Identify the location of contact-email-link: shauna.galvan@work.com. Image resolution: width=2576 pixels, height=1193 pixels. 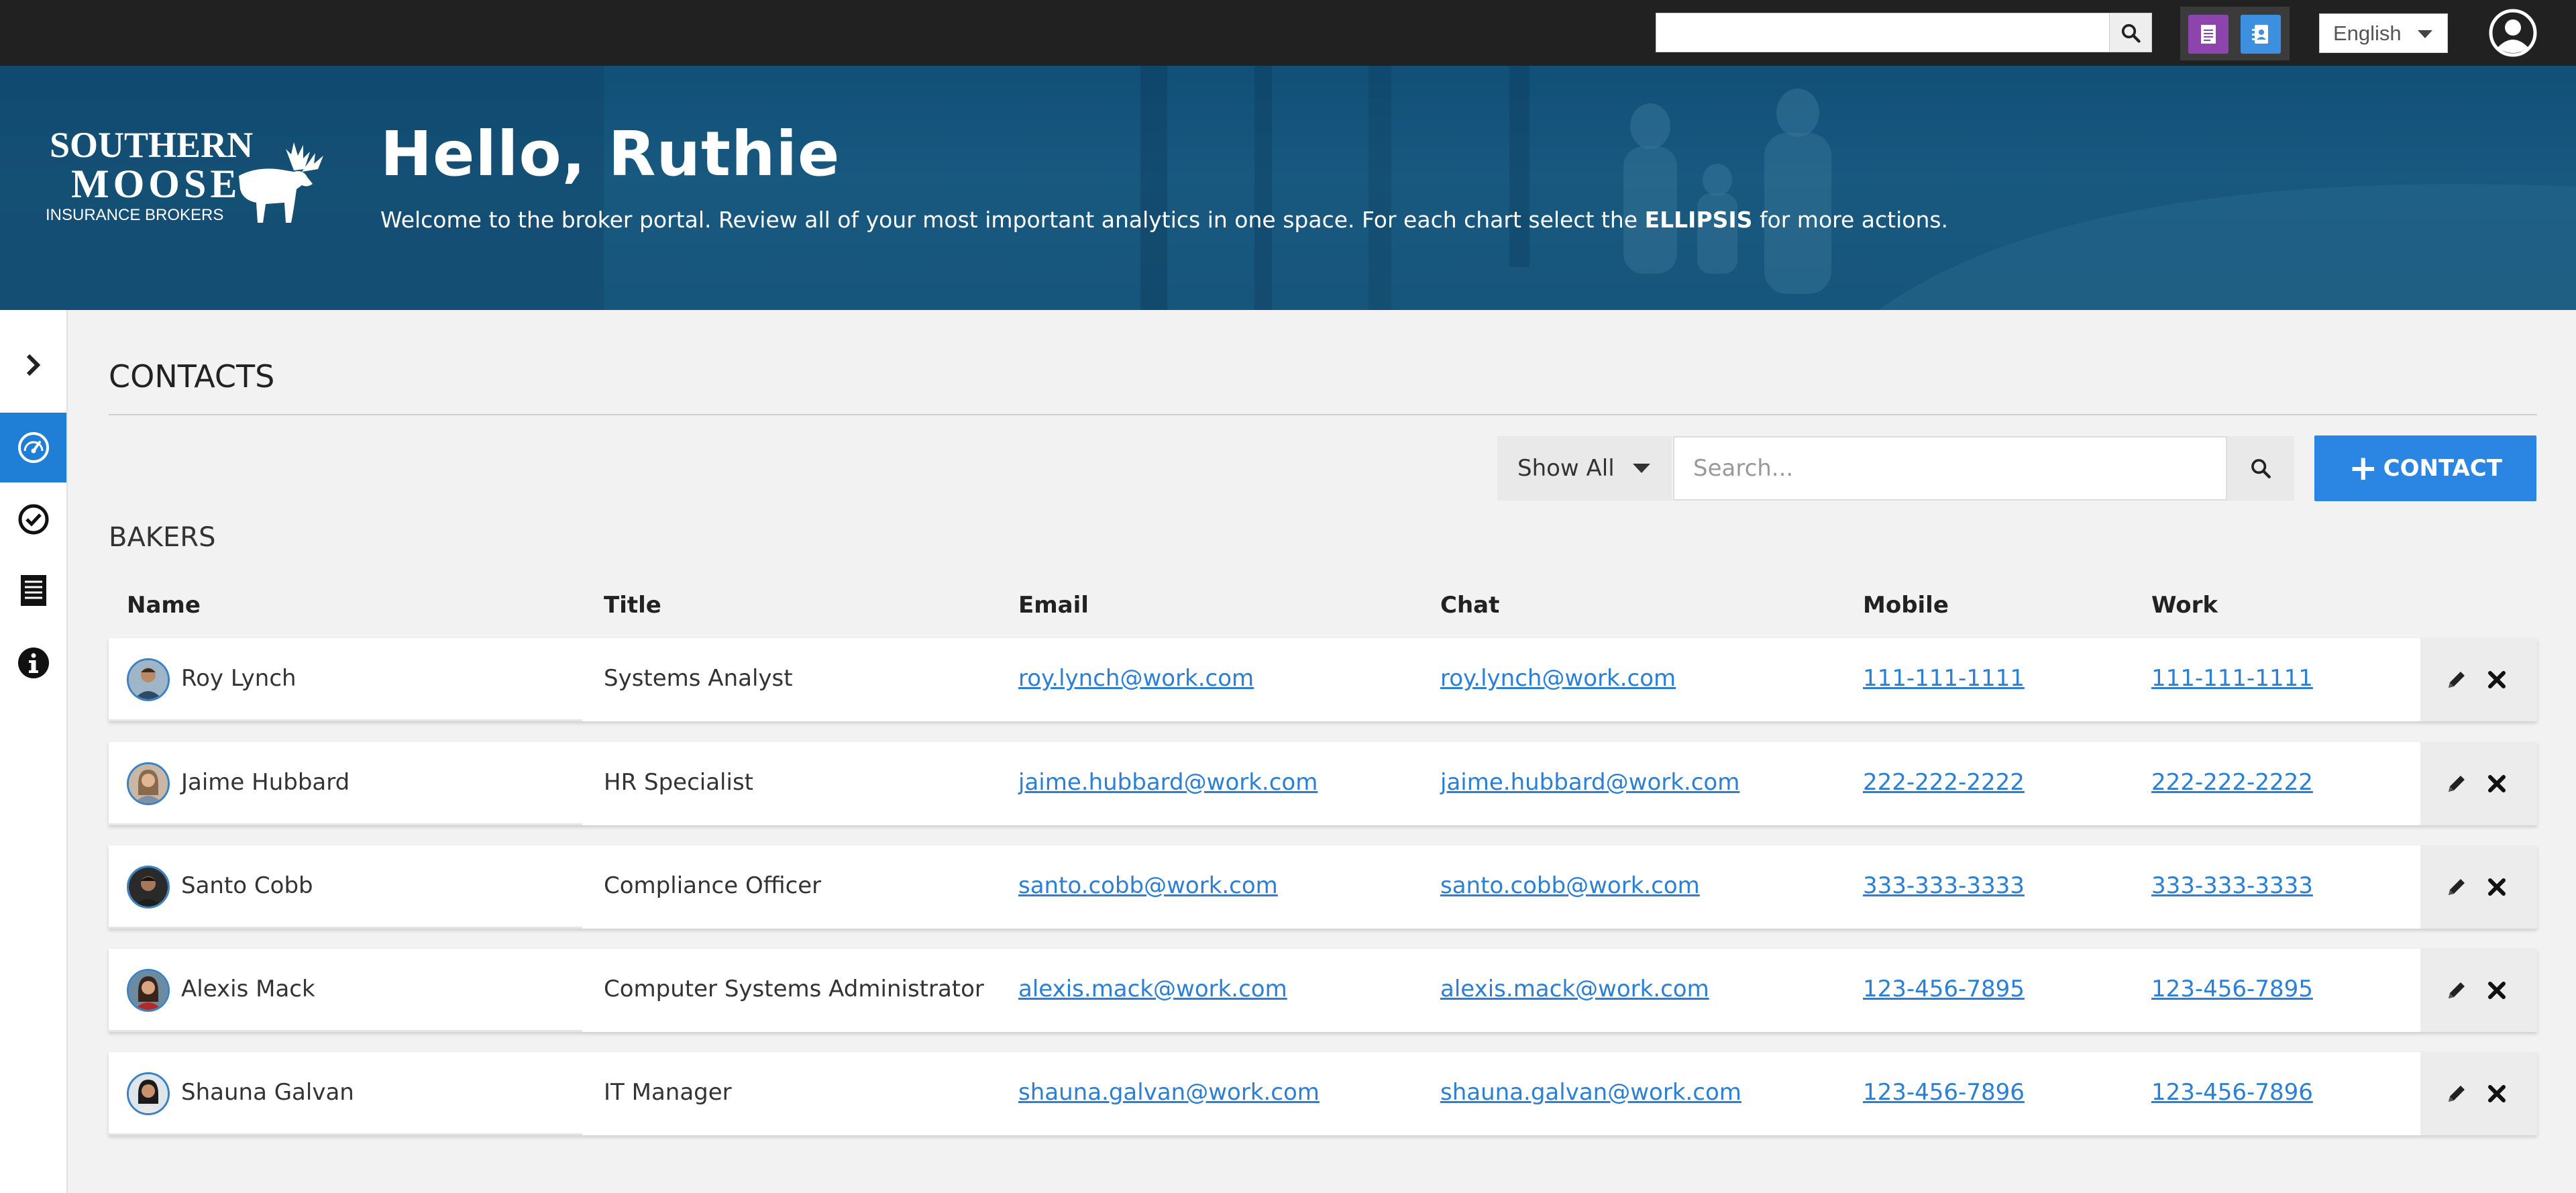
(1169, 1092).